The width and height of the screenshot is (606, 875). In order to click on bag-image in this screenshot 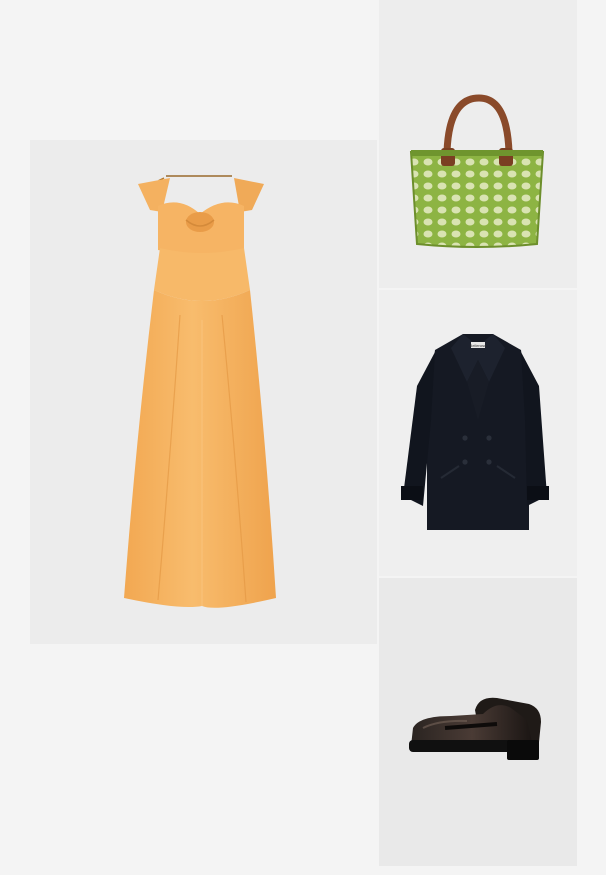, I will do `click(477, 171)`.